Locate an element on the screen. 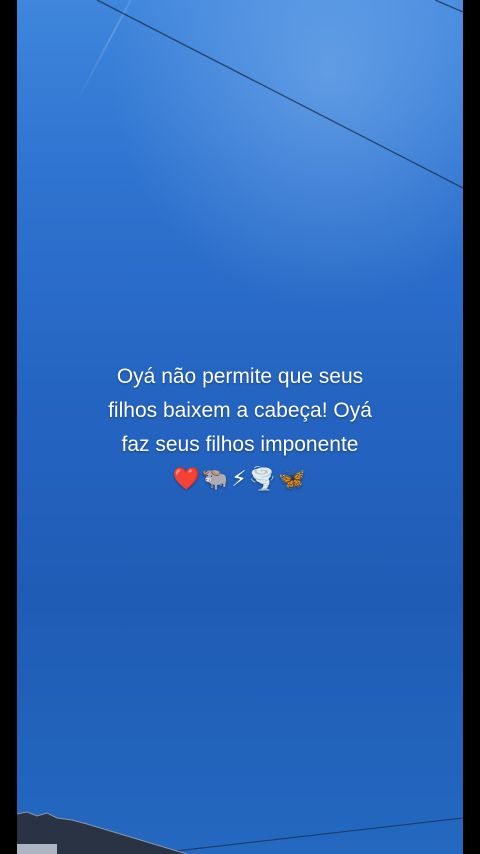 Image resolution: width=480 pixels, height=854 pixels. caption-line-1: Oyá não permite que seus is located at coordinates (240, 376).